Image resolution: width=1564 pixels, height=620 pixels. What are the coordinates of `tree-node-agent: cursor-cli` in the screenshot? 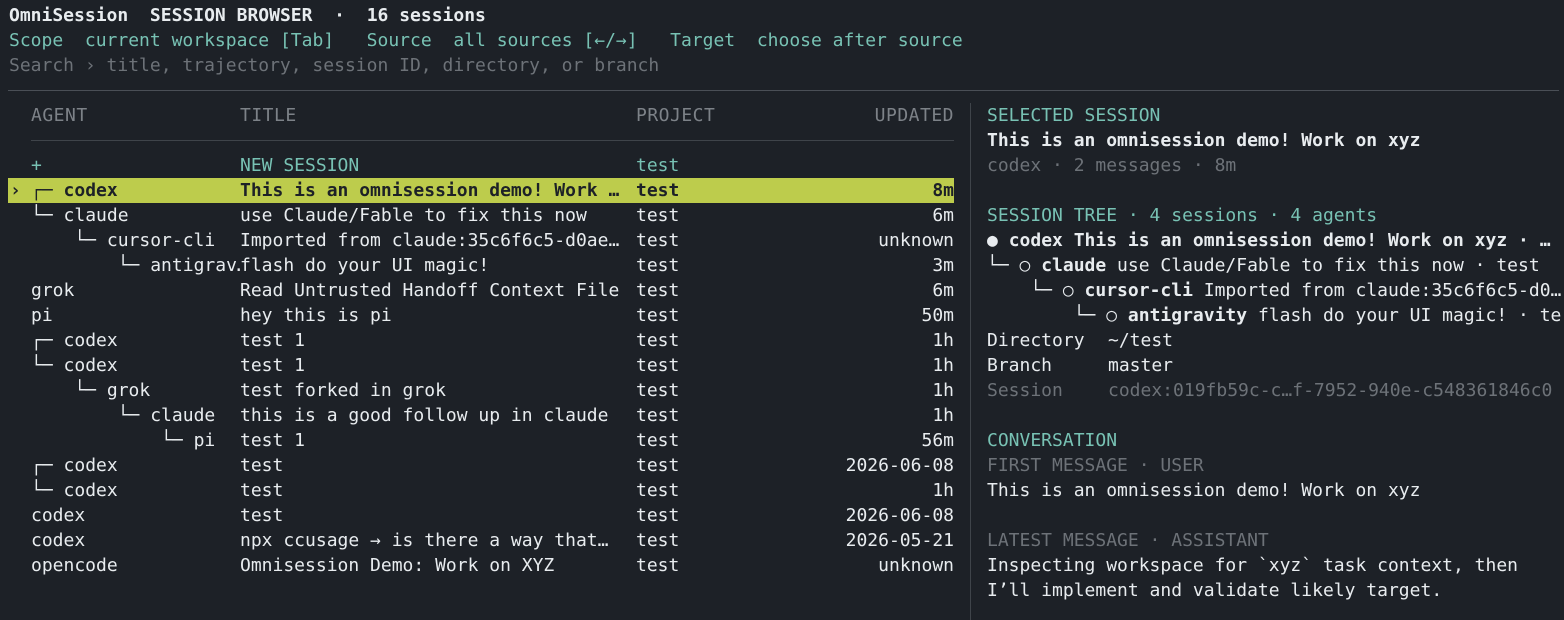 It's located at (1138, 290).